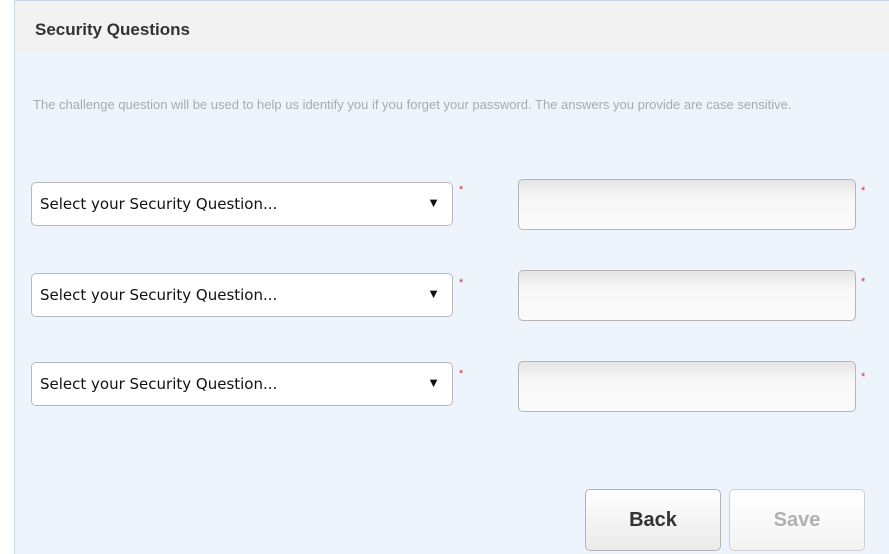 The image size is (889, 554). I want to click on question-row-1: Select your Security Question... ▼ * *, so click(452, 205).